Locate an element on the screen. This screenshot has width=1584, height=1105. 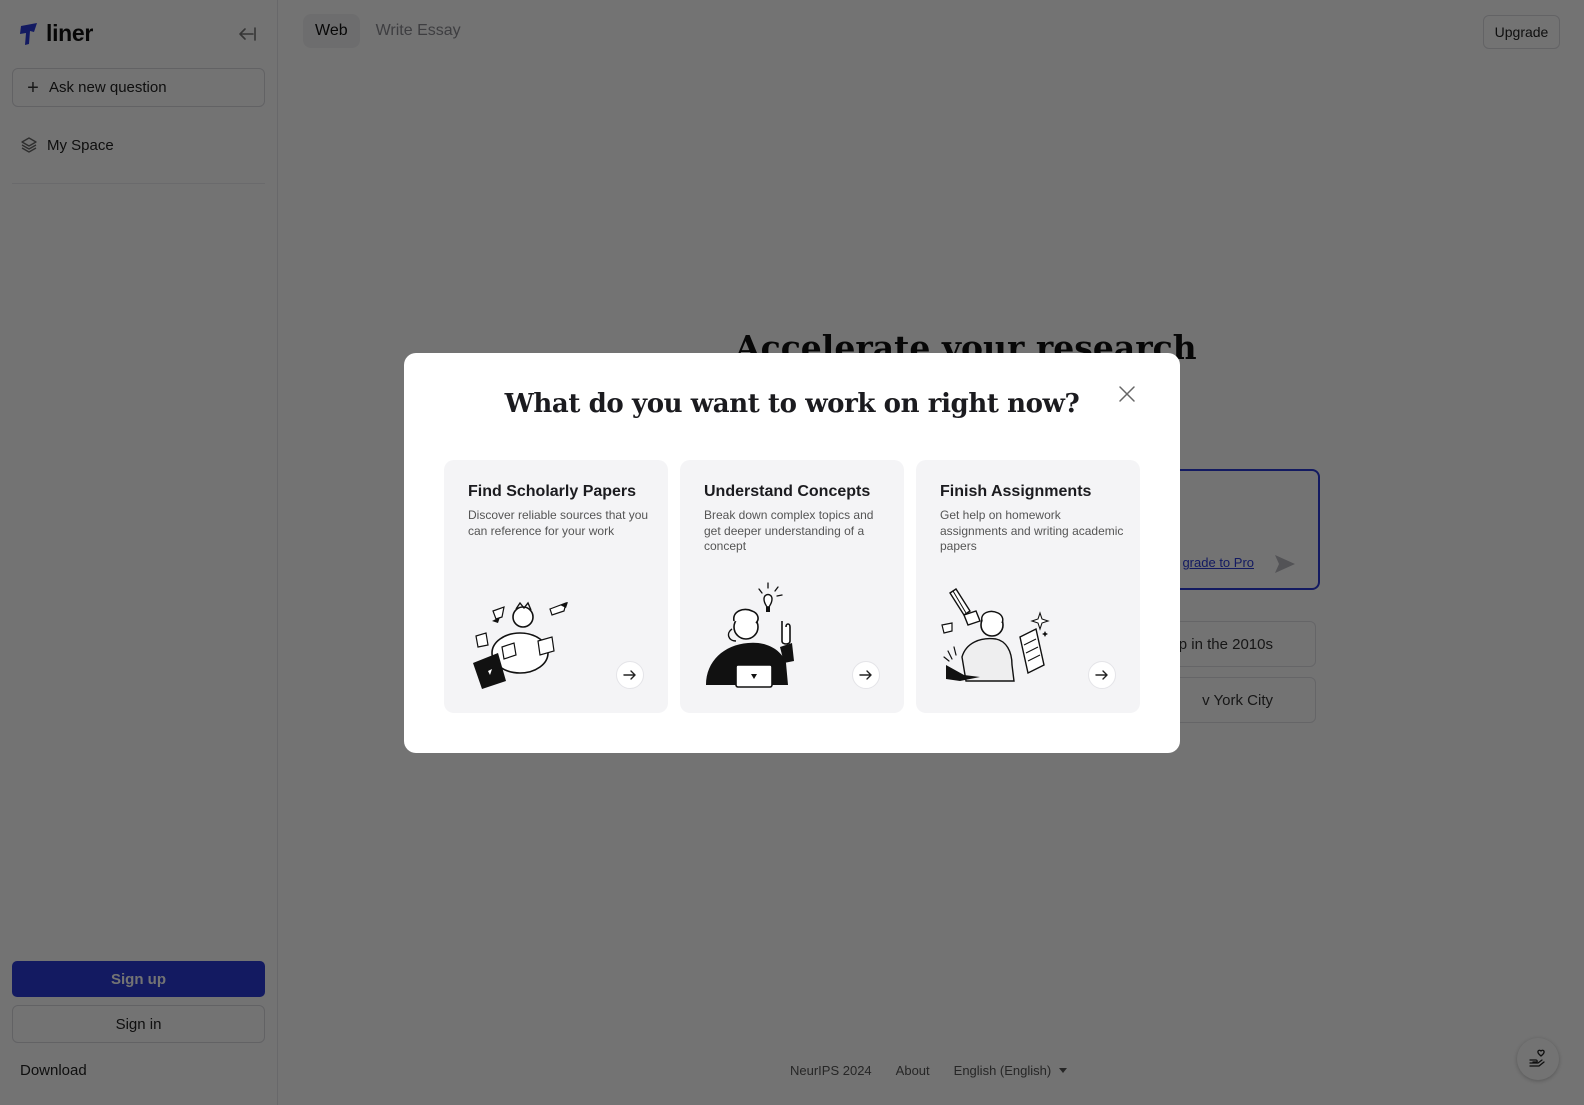
person-writing-illustration is located at coordinates (995, 635).